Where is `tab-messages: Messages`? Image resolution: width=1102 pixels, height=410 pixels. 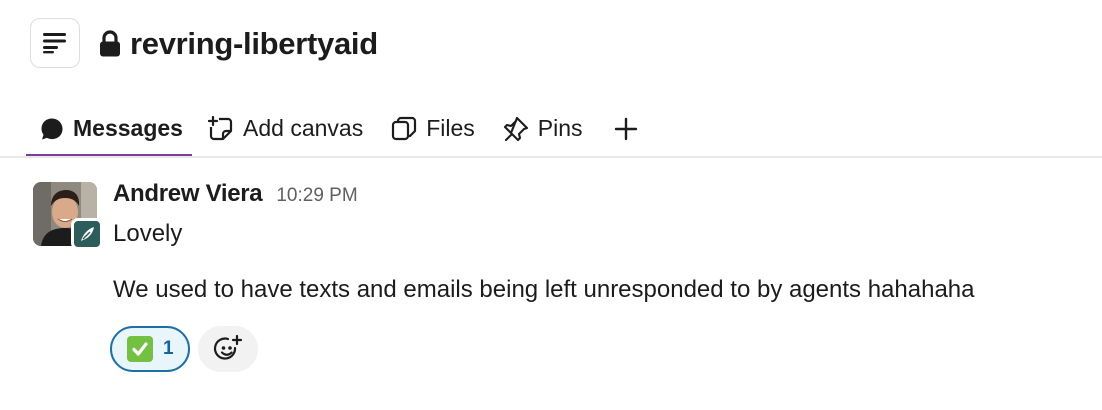
tab-messages: Messages is located at coordinates (109, 128).